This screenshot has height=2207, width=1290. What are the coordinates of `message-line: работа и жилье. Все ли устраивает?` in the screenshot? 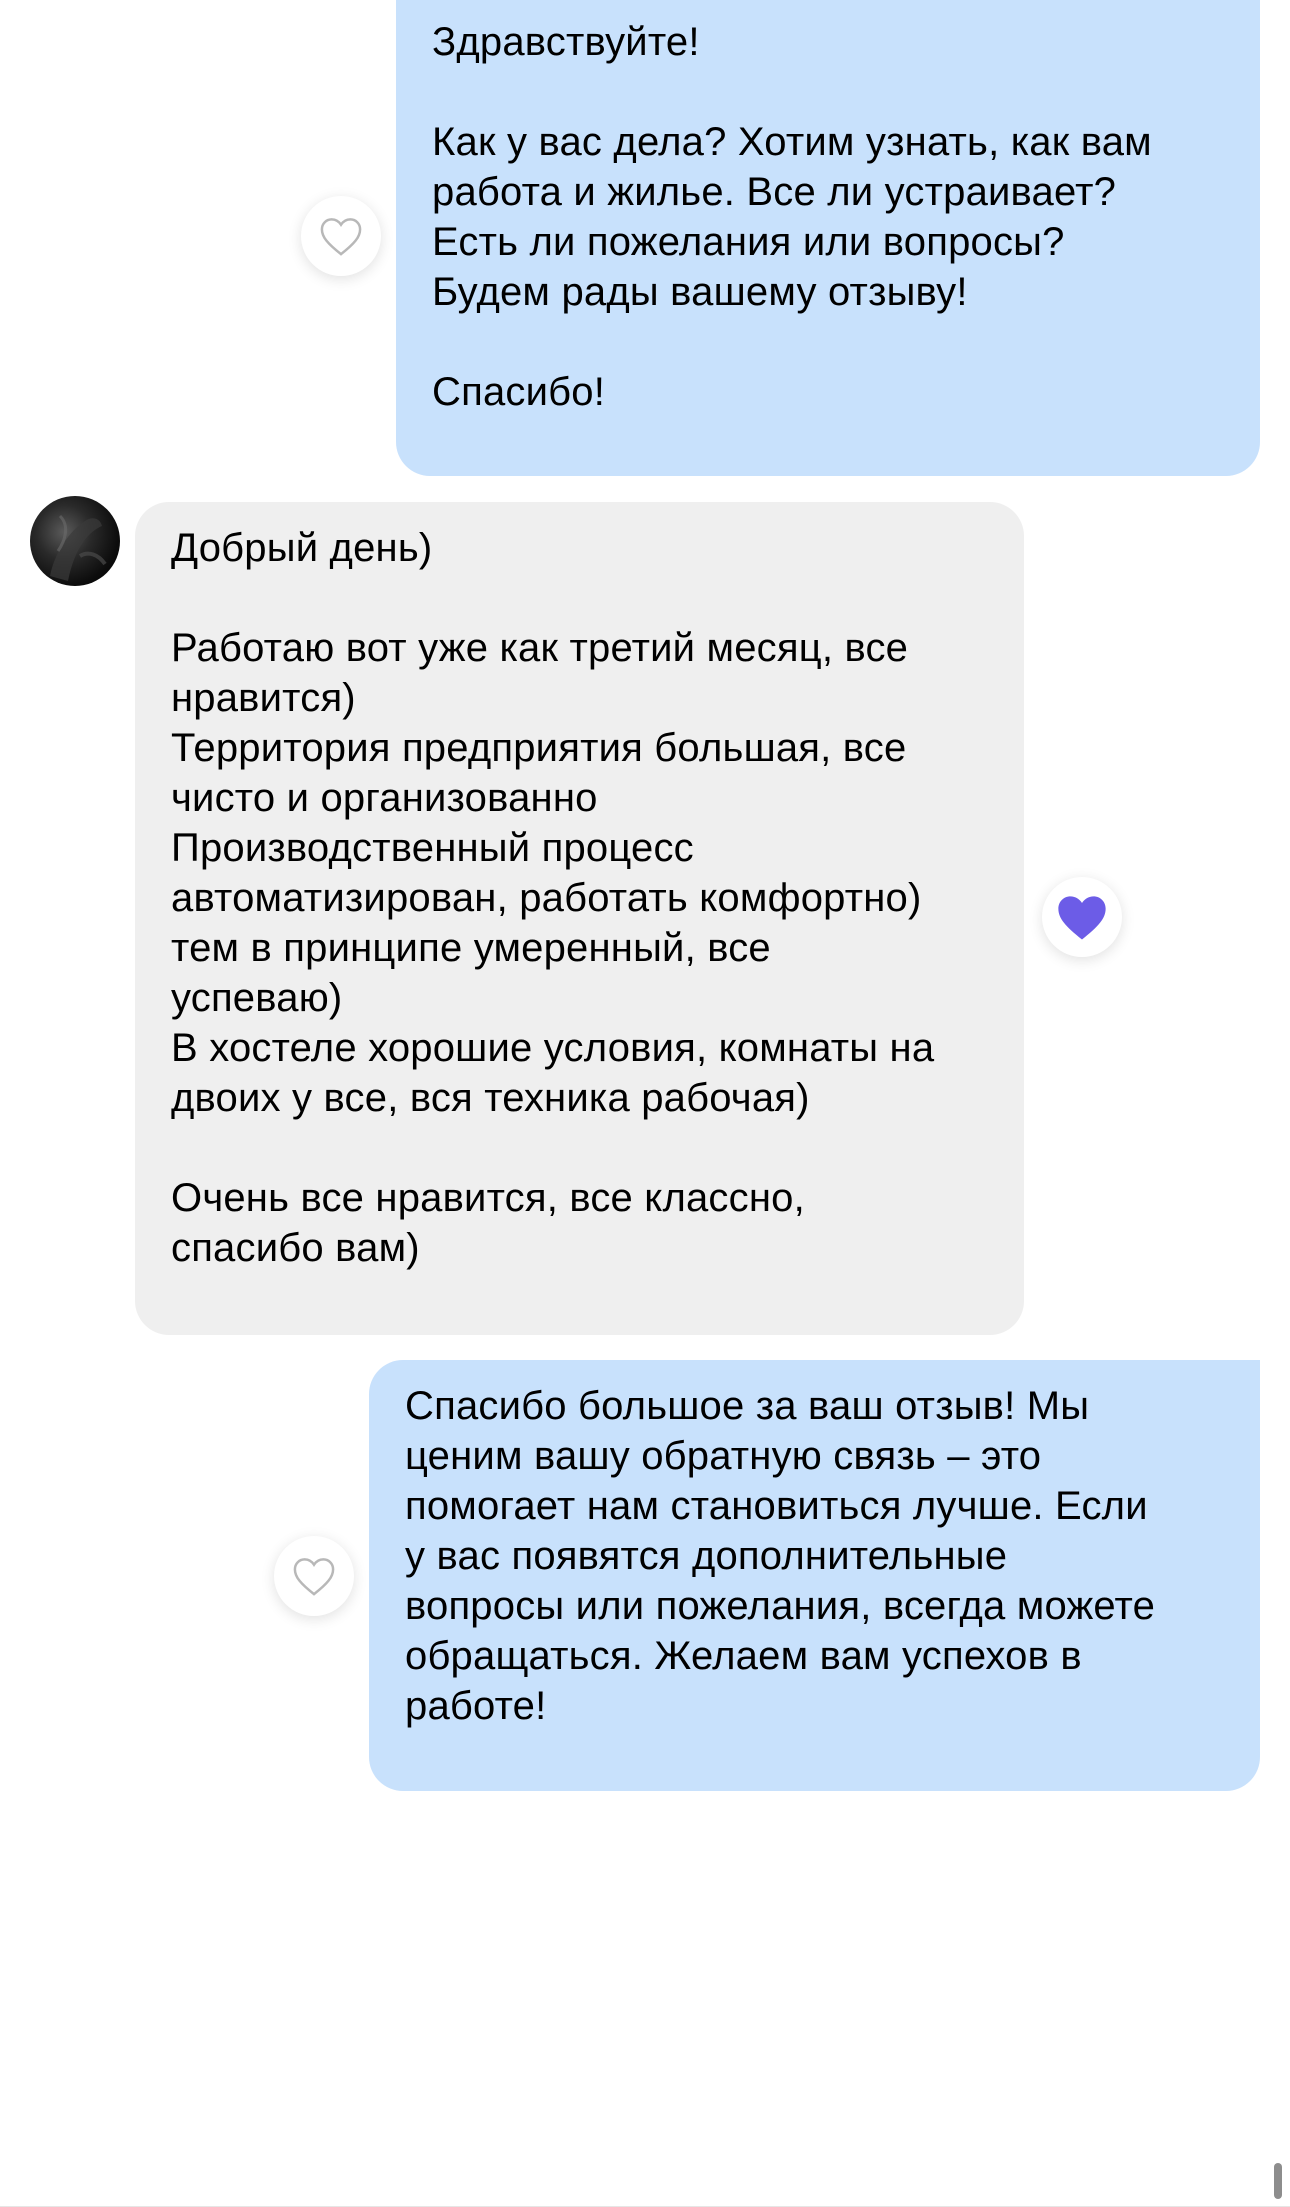 It's located at (774, 192).